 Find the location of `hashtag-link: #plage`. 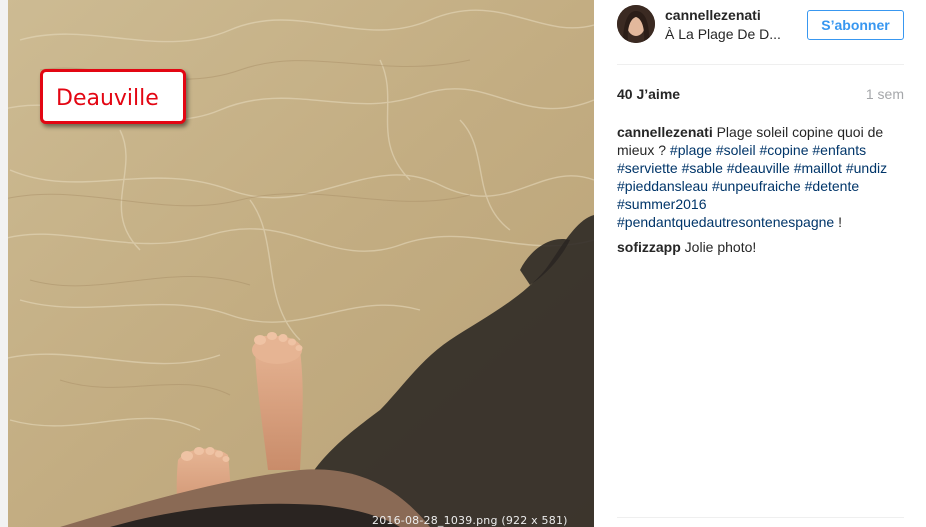

hashtag-link: #plage is located at coordinates (691, 150).